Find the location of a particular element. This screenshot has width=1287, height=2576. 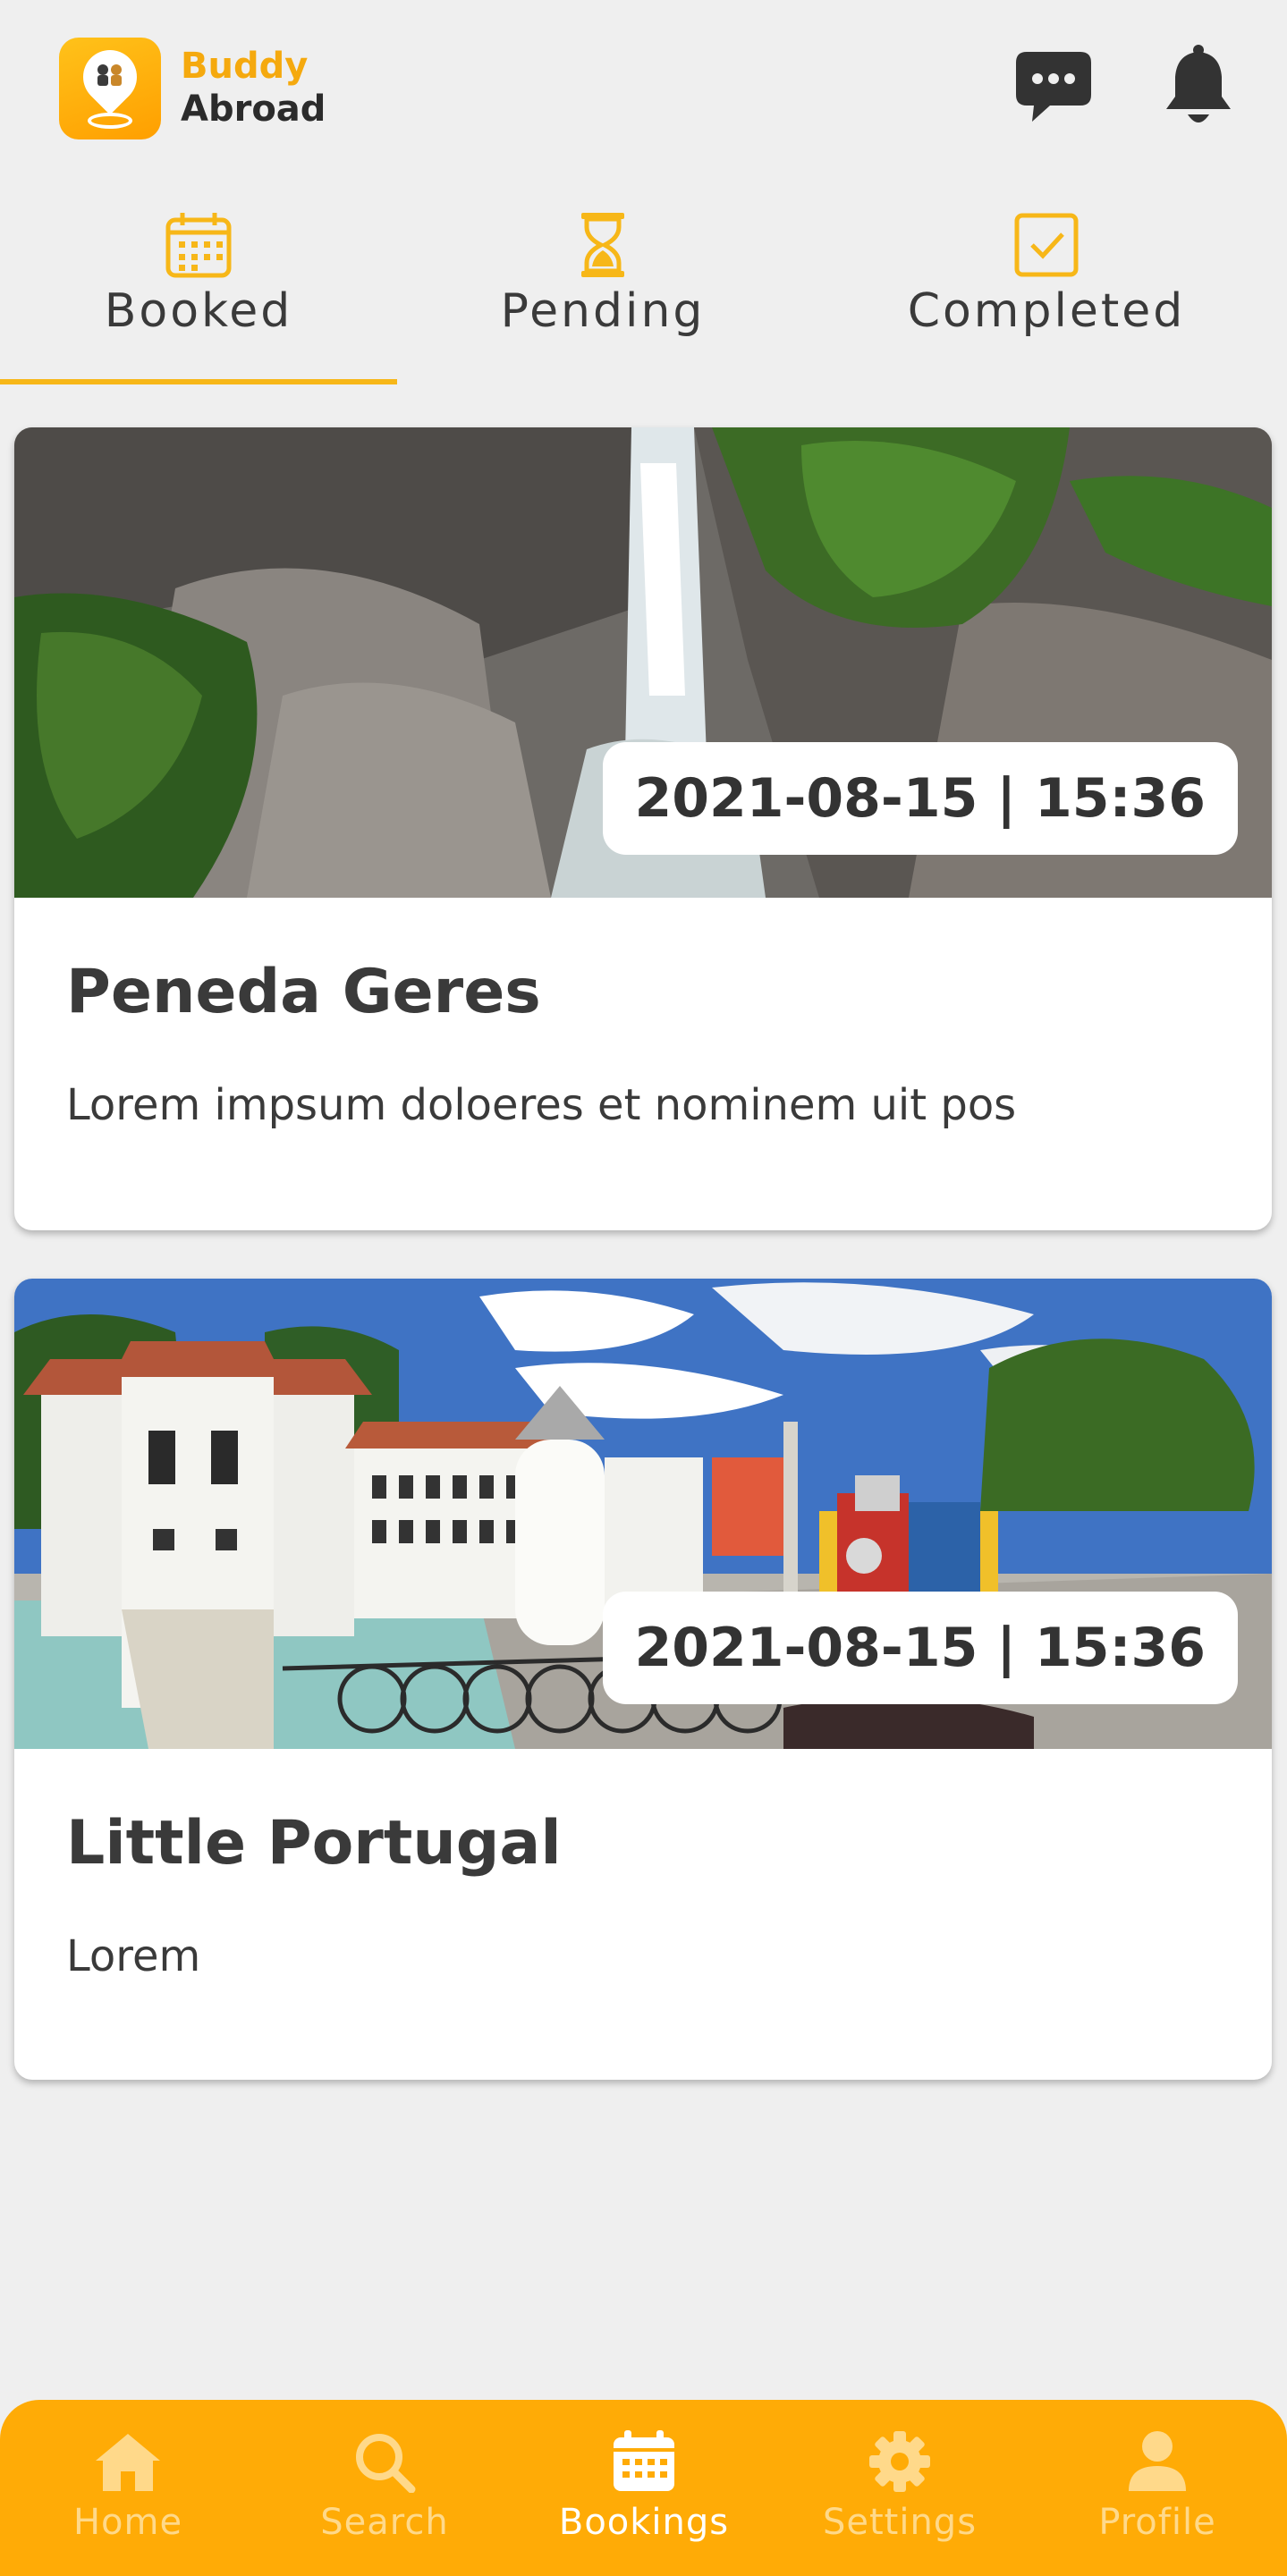

booking-title: Little Portugal is located at coordinates (314, 1843).